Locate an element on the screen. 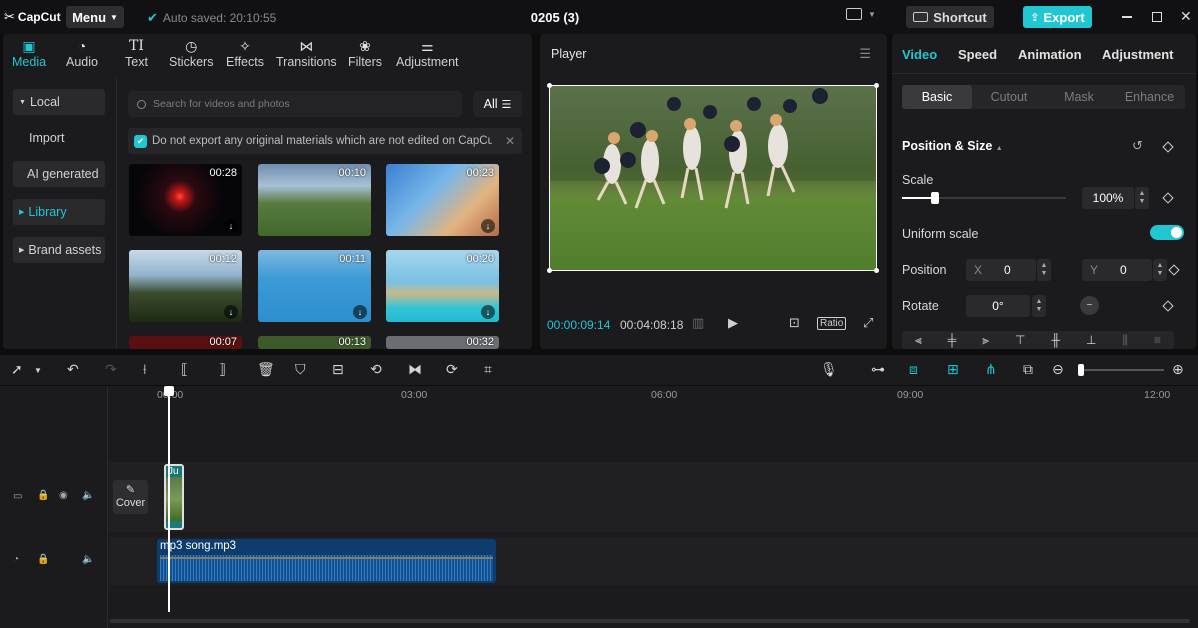 Image resolution: width=1198 pixels, height=628 pixels. preview-axis-icon: ⧉ is located at coordinates (1028, 369).